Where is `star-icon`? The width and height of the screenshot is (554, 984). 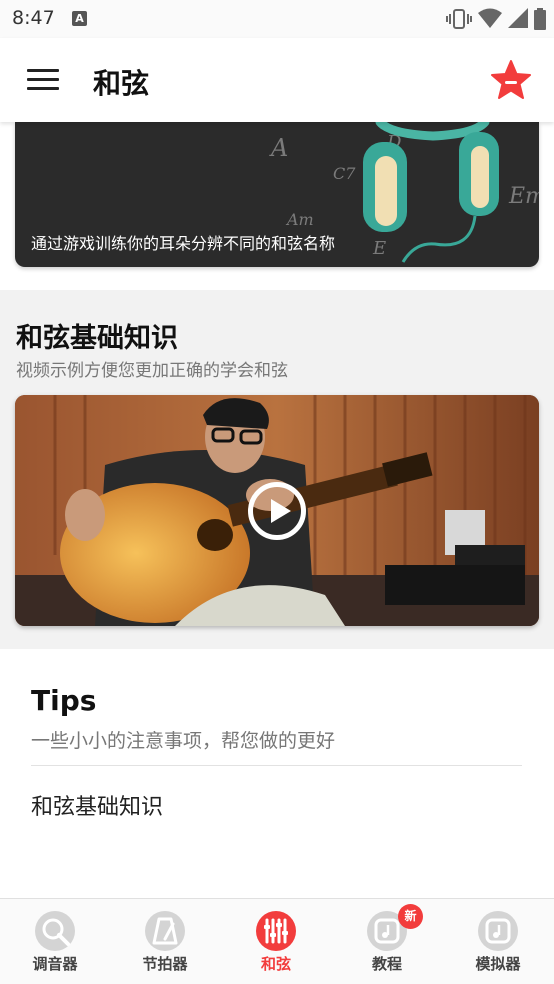 star-icon is located at coordinates (511, 80).